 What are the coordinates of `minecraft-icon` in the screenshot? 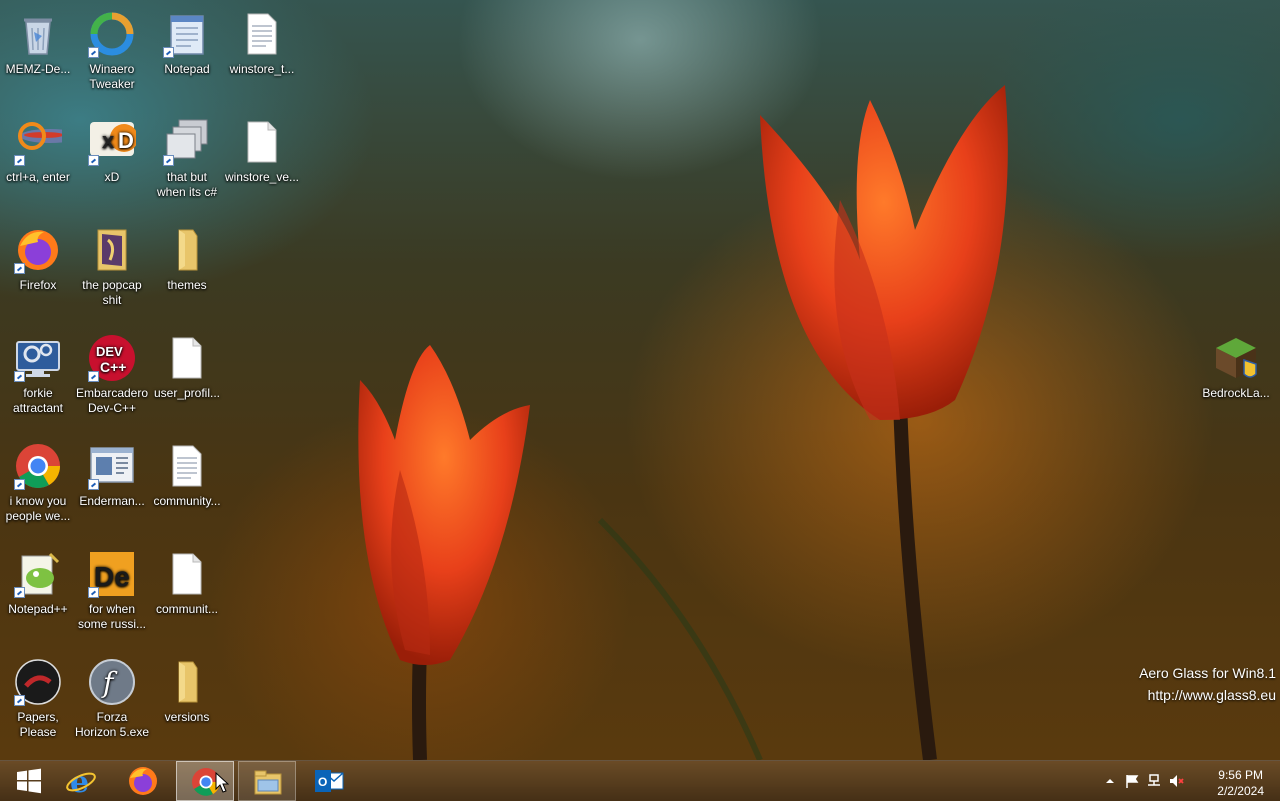 It's located at (1236, 358).